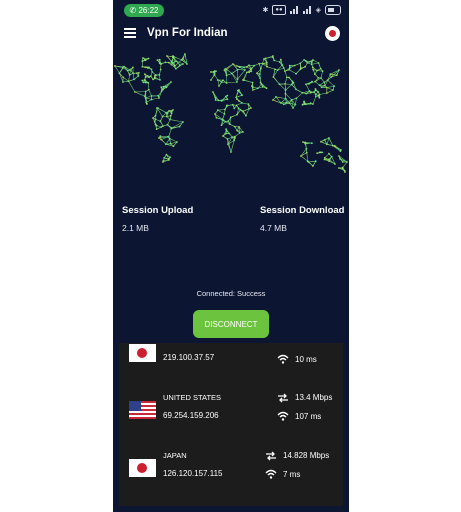 Image resolution: width=461 pixels, height=512 pixels. I want to click on server-row-1: 219.100.37.57 10 ms, so click(231, 367).